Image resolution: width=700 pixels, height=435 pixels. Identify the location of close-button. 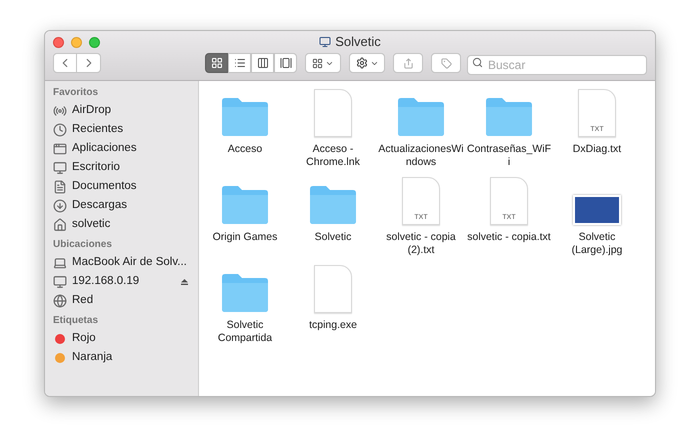
(58, 42).